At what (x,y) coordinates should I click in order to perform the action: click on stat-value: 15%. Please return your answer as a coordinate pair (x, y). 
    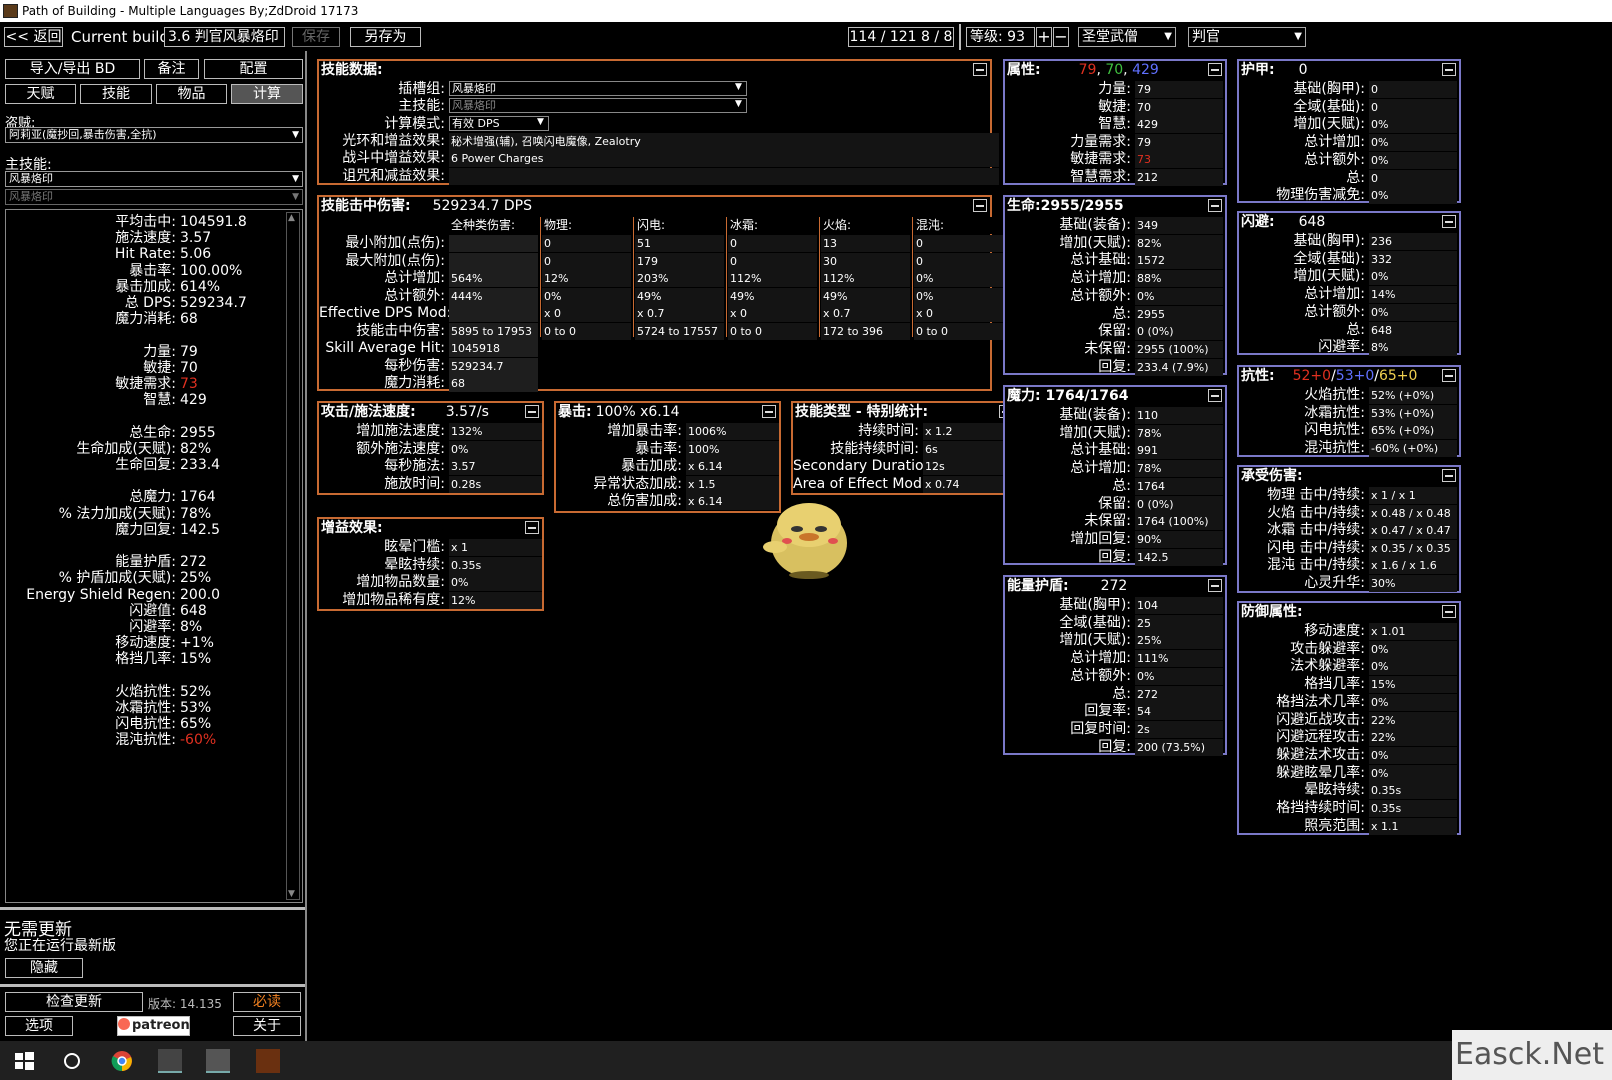
    Looking at the image, I should click on (1413, 685).